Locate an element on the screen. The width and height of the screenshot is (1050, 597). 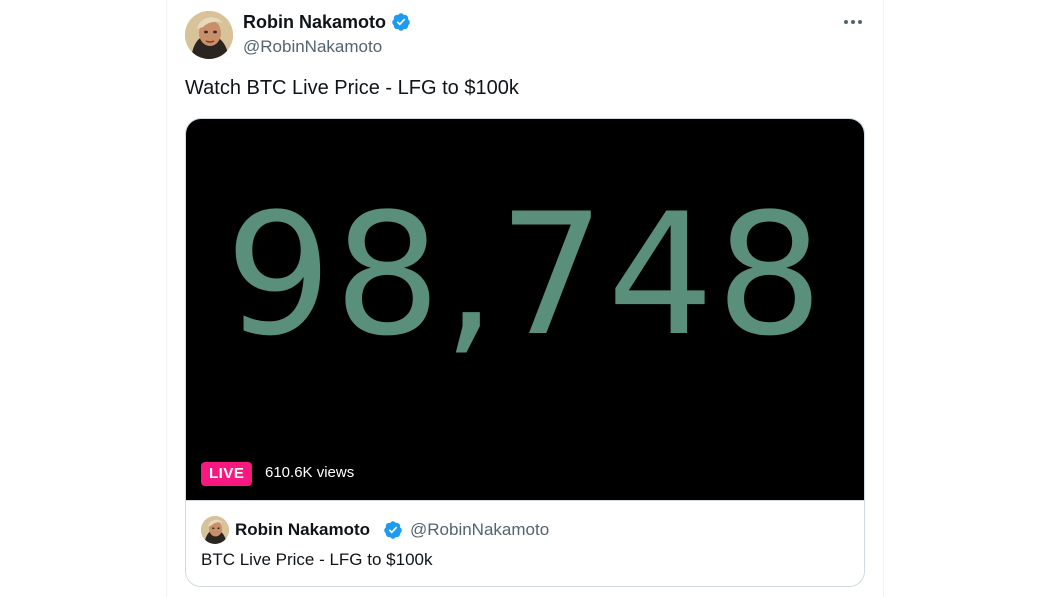
author-name: Robin Nakamoto is located at coordinates (314, 22).